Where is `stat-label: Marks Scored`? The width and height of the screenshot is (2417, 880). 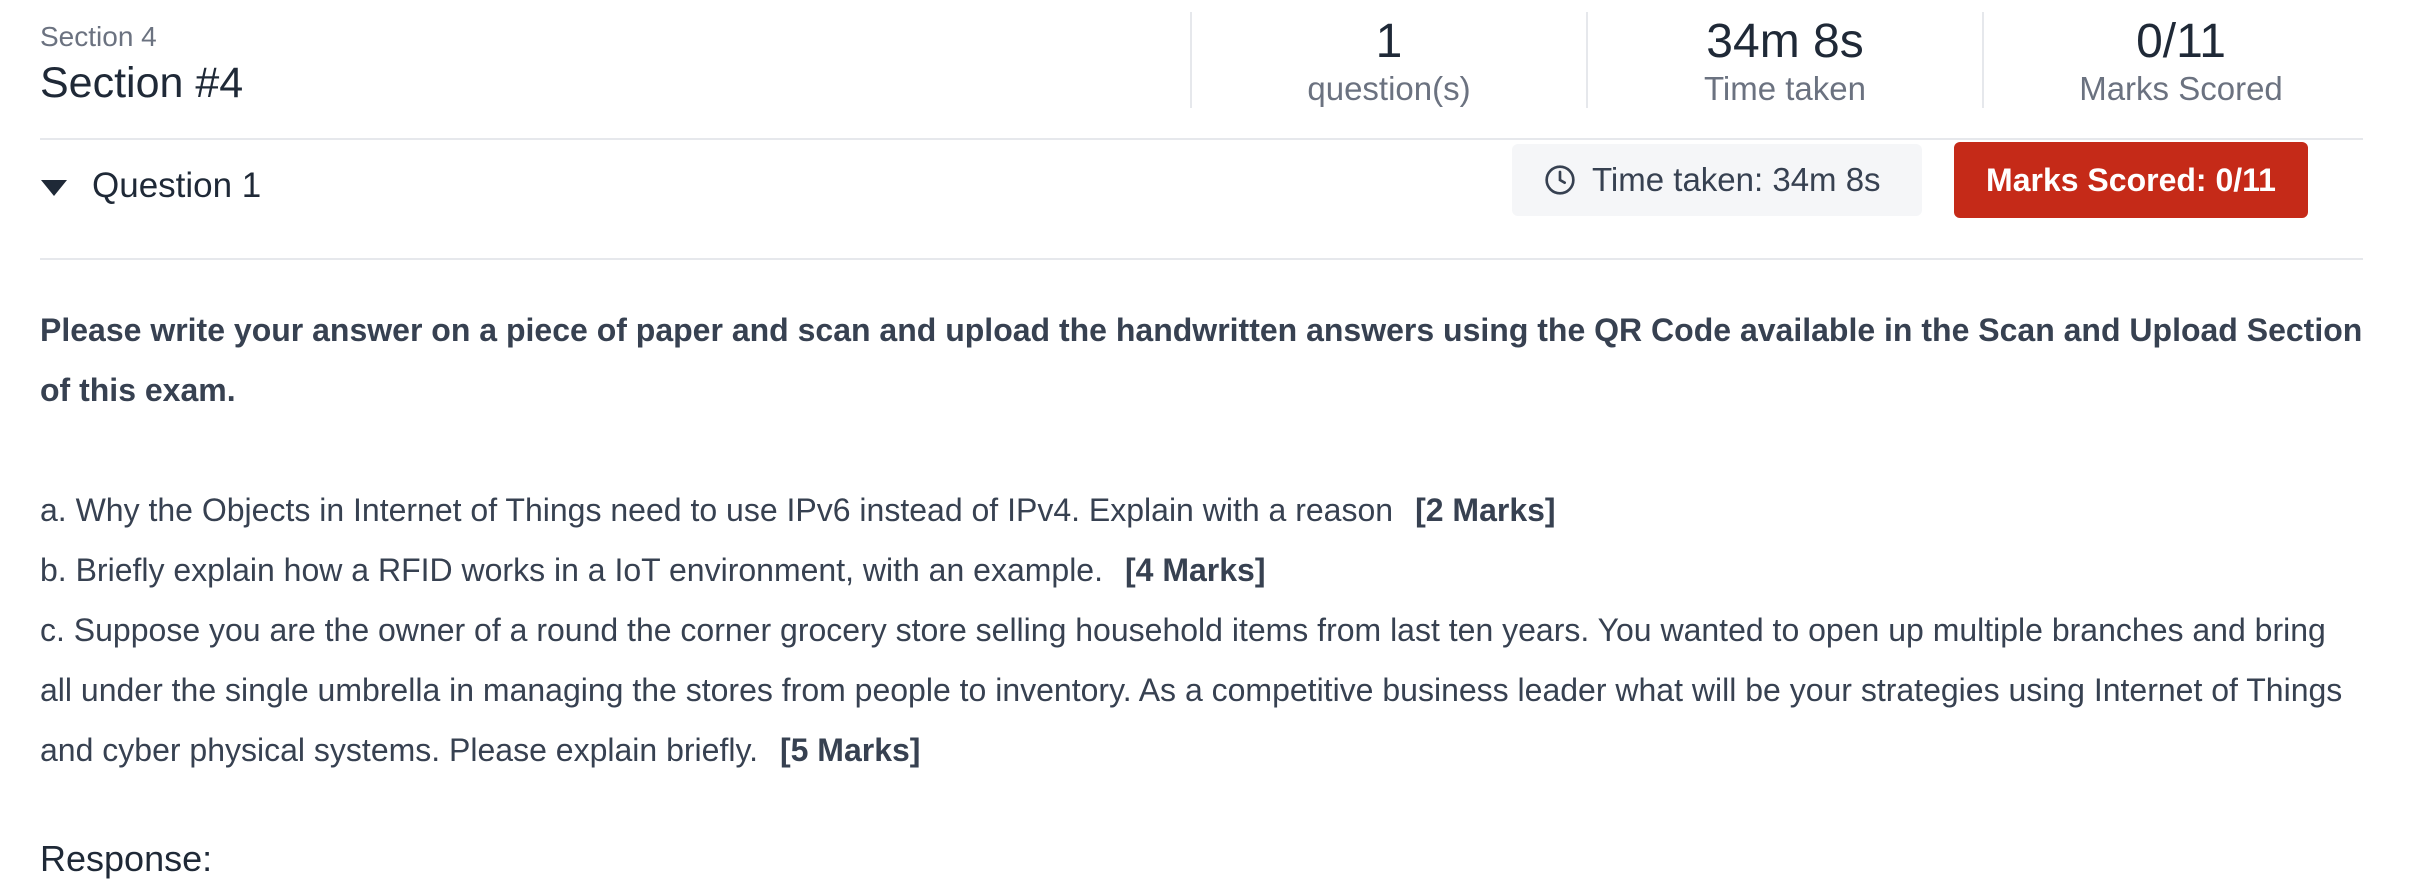 stat-label: Marks Scored is located at coordinates (2181, 88).